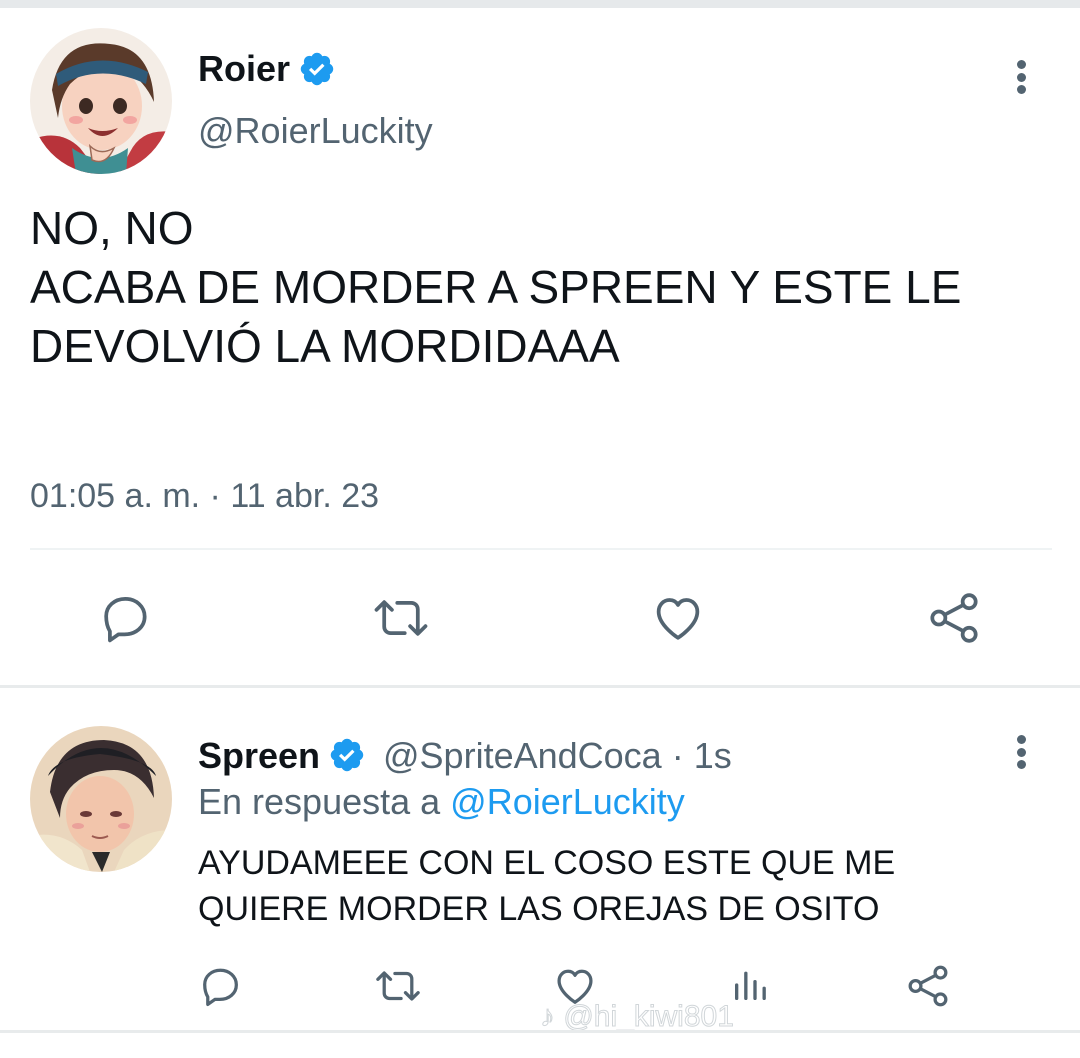 This screenshot has height=1058, width=1080. I want to click on reply-text-line: AYUDAMEEE CON EL COSO ESTE QUE ME, so click(547, 863).